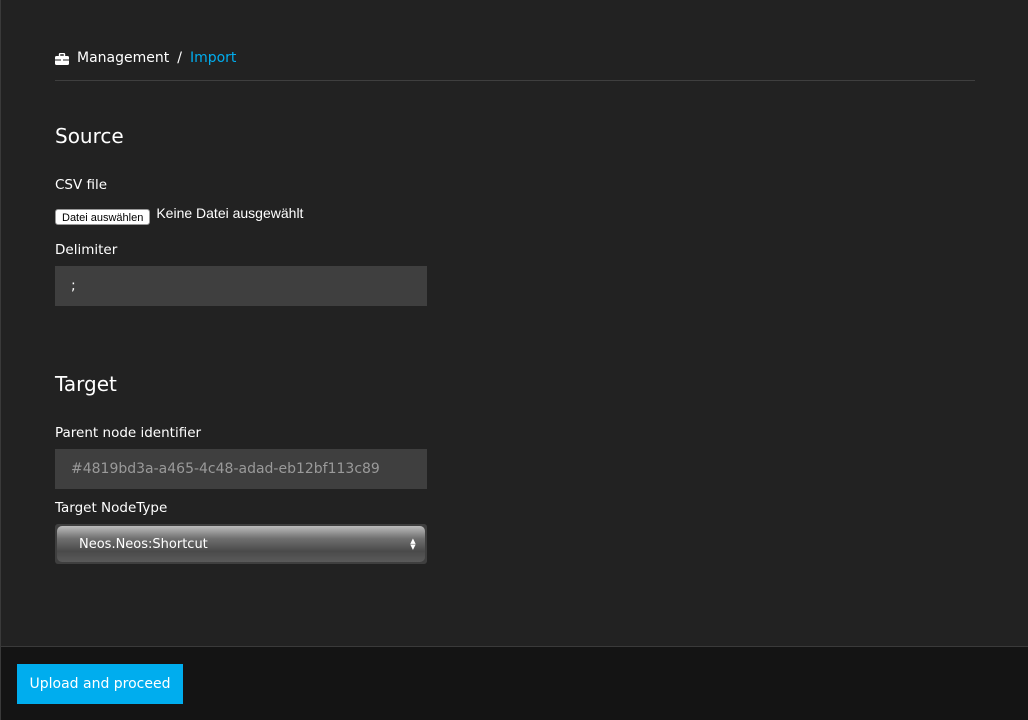 This screenshot has height=720, width=1028. What do you see at coordinates (89, 136) in the screenshot?
I see `source-heading: Source` at bounding box center [89, 136].